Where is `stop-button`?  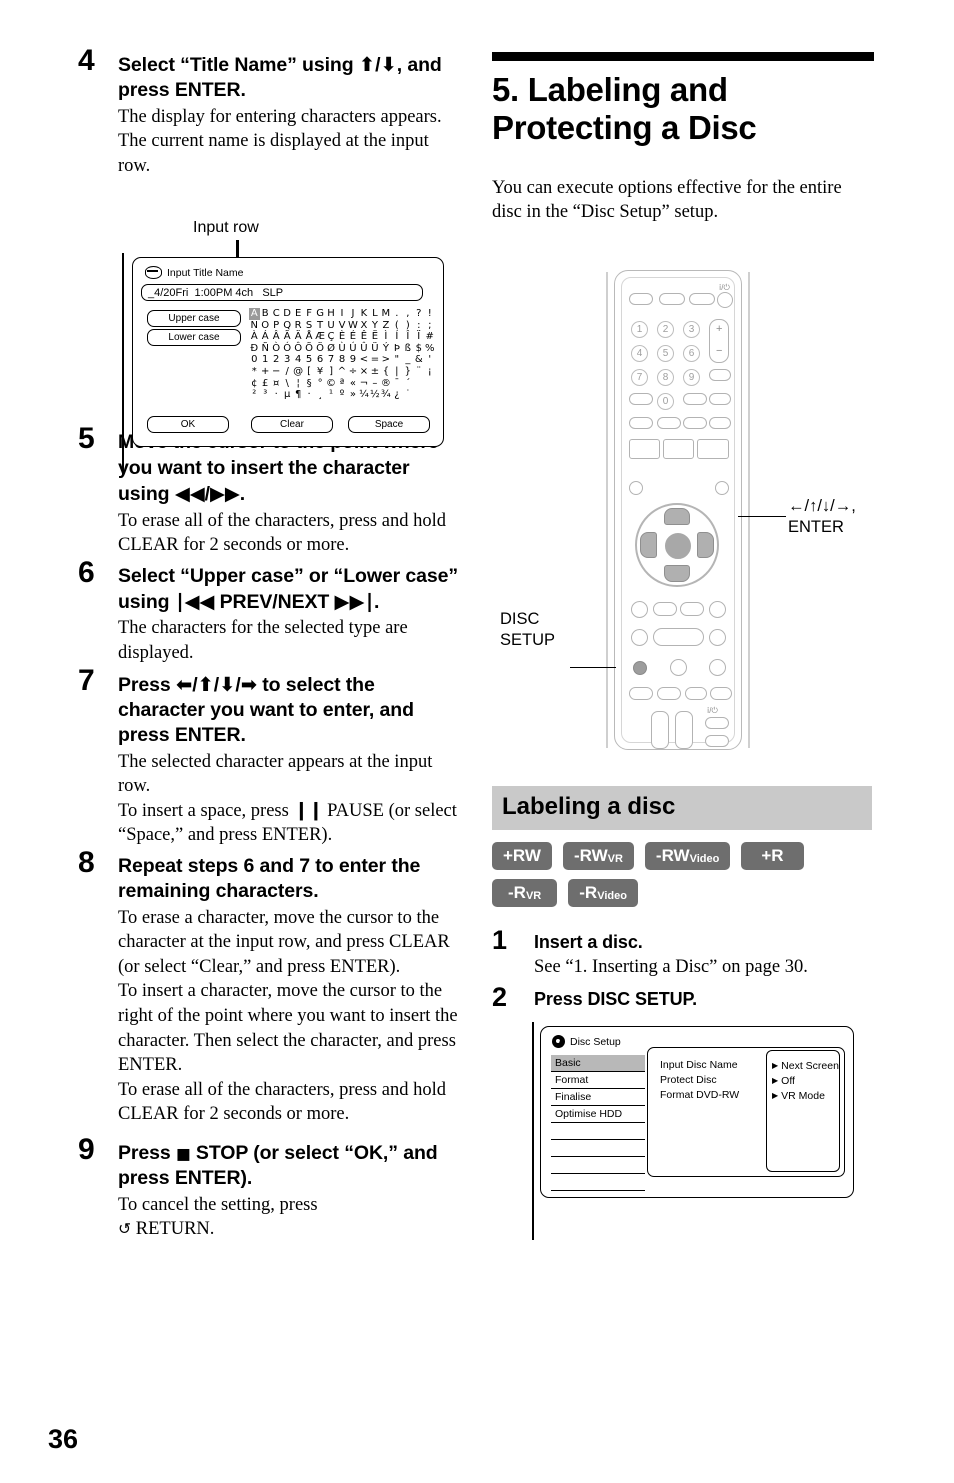 stop-button is located at coordinates (717, 667).